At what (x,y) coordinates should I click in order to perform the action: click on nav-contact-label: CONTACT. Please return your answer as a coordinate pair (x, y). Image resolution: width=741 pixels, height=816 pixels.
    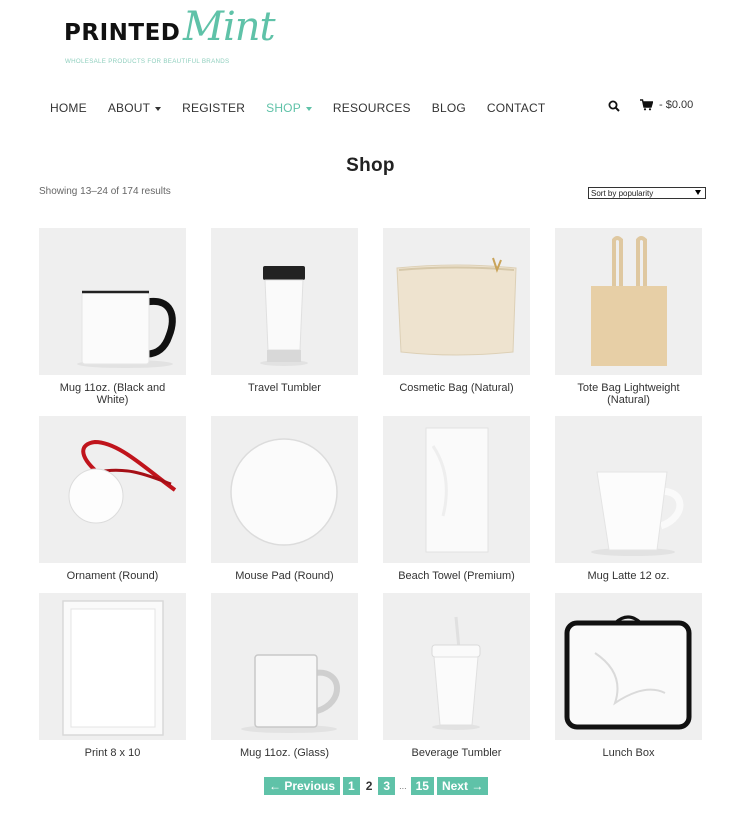
    Looking at the image, I should click on (516, 108).